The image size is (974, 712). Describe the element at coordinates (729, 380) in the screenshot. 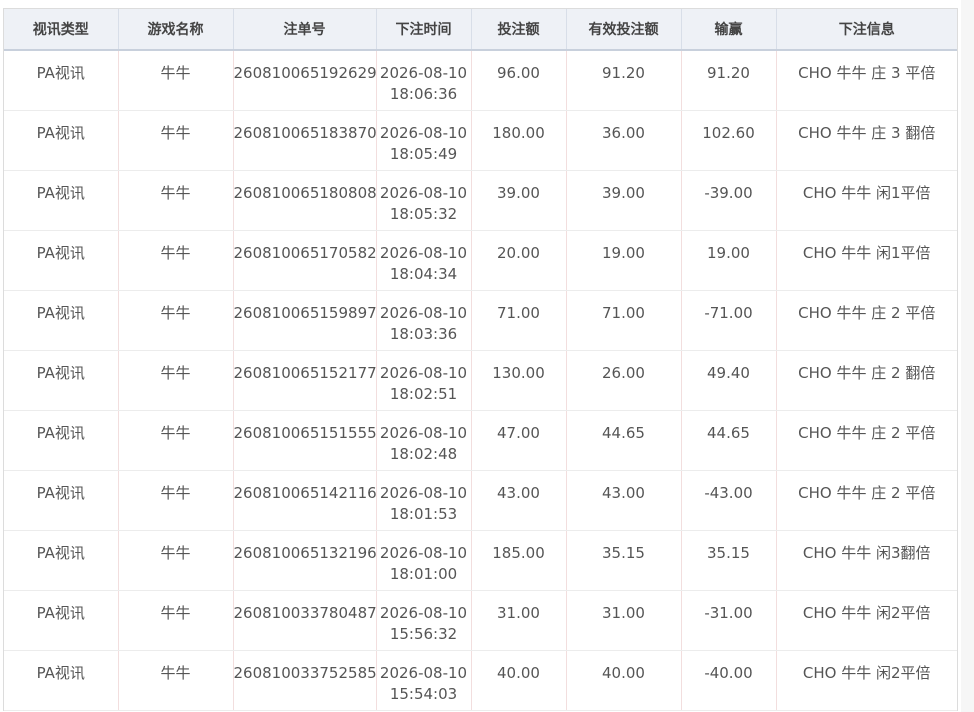

I see `win-loss-cell: 49.40` at that location.